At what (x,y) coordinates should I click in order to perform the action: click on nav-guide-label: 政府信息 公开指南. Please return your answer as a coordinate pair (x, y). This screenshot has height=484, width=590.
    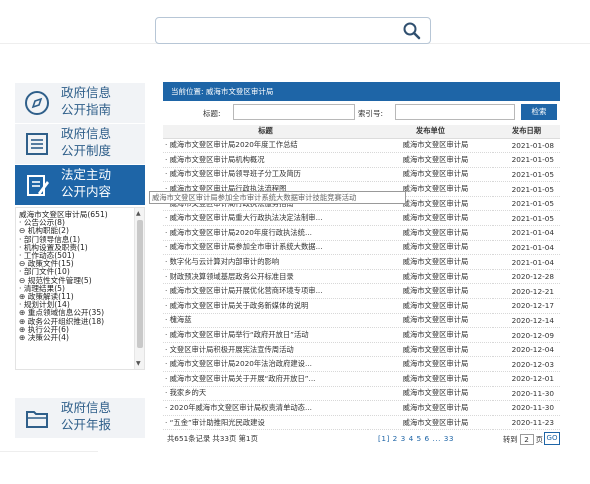
    Looking at the image, I should click on (86, 101).